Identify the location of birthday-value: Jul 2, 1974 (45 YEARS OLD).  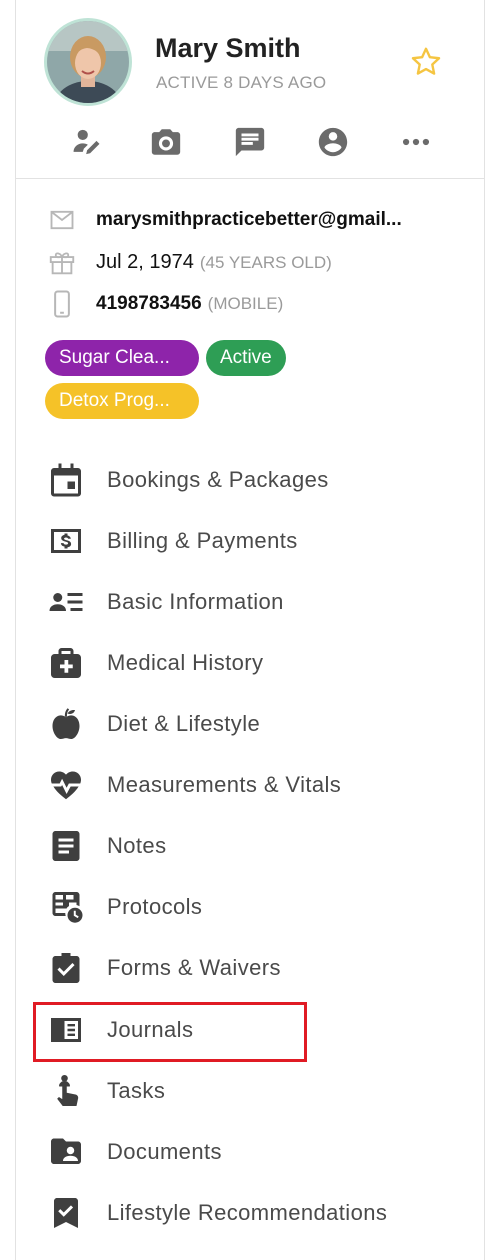
(214, 262).